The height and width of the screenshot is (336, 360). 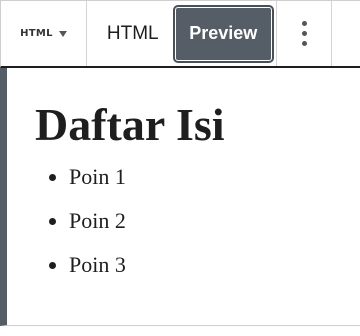 I want to click on block-switcher-button: HTML, so click(x=44, y=33).